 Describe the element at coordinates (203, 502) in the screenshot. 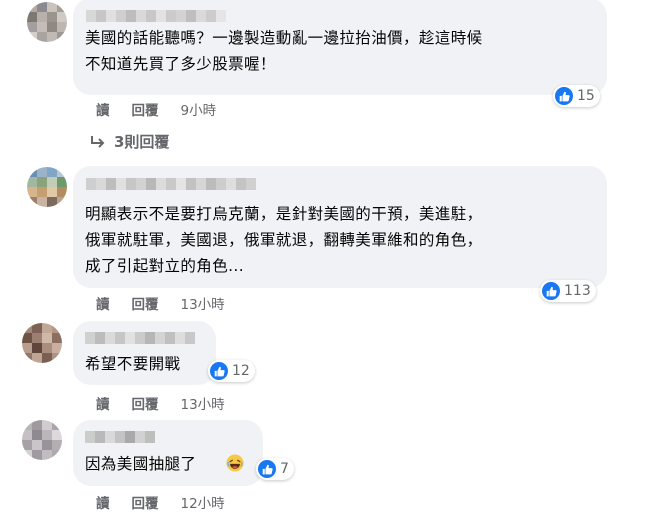

I see `timestamp: 12小時` at that location.